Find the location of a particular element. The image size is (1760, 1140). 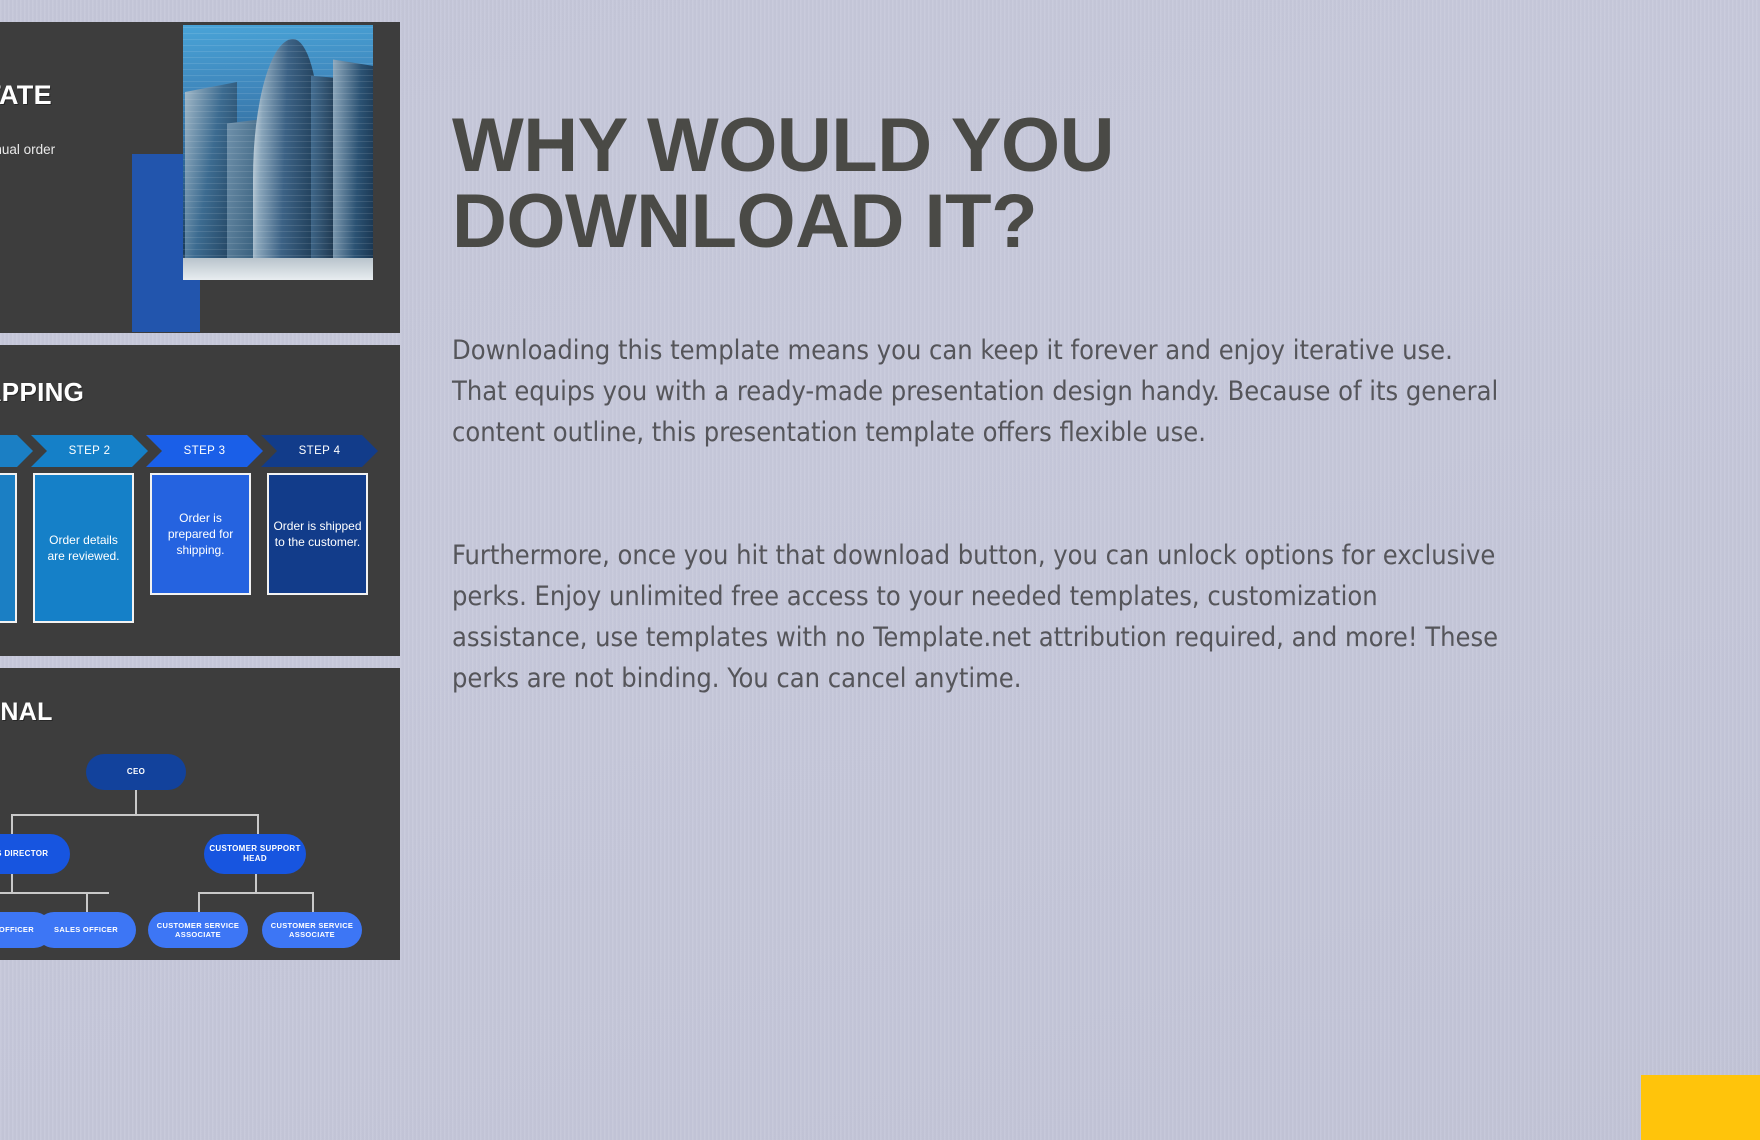

process-step-chevron: STEP 3 is located at coordinates (204, 451).